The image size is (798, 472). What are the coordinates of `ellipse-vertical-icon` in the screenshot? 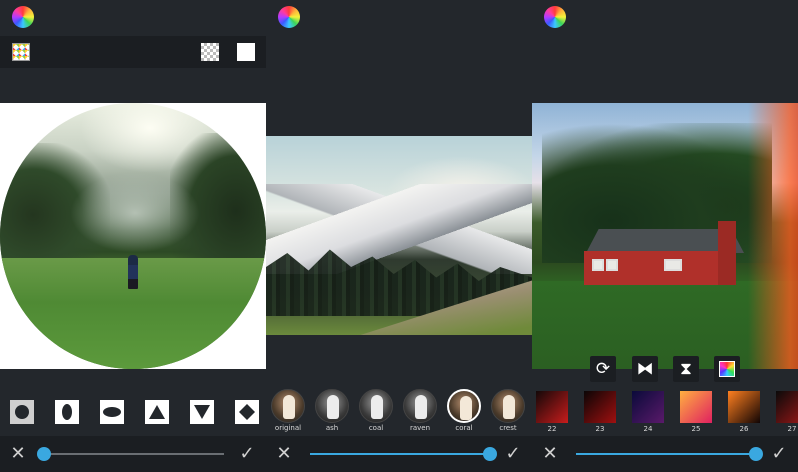 It's located at (67, 412).